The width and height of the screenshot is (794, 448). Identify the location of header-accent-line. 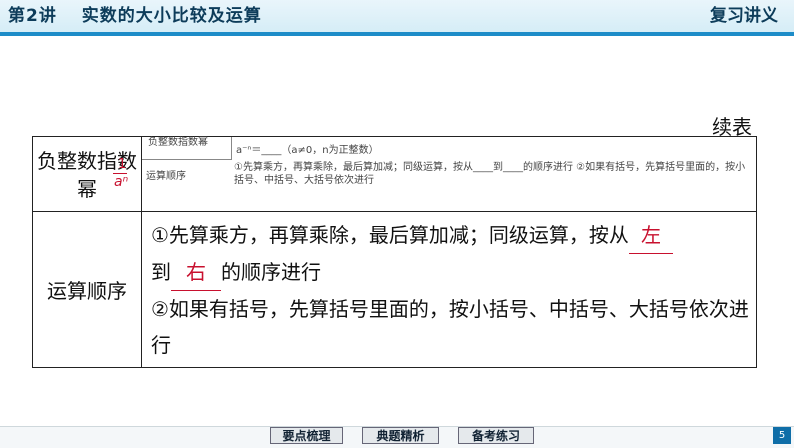
(397, 34).